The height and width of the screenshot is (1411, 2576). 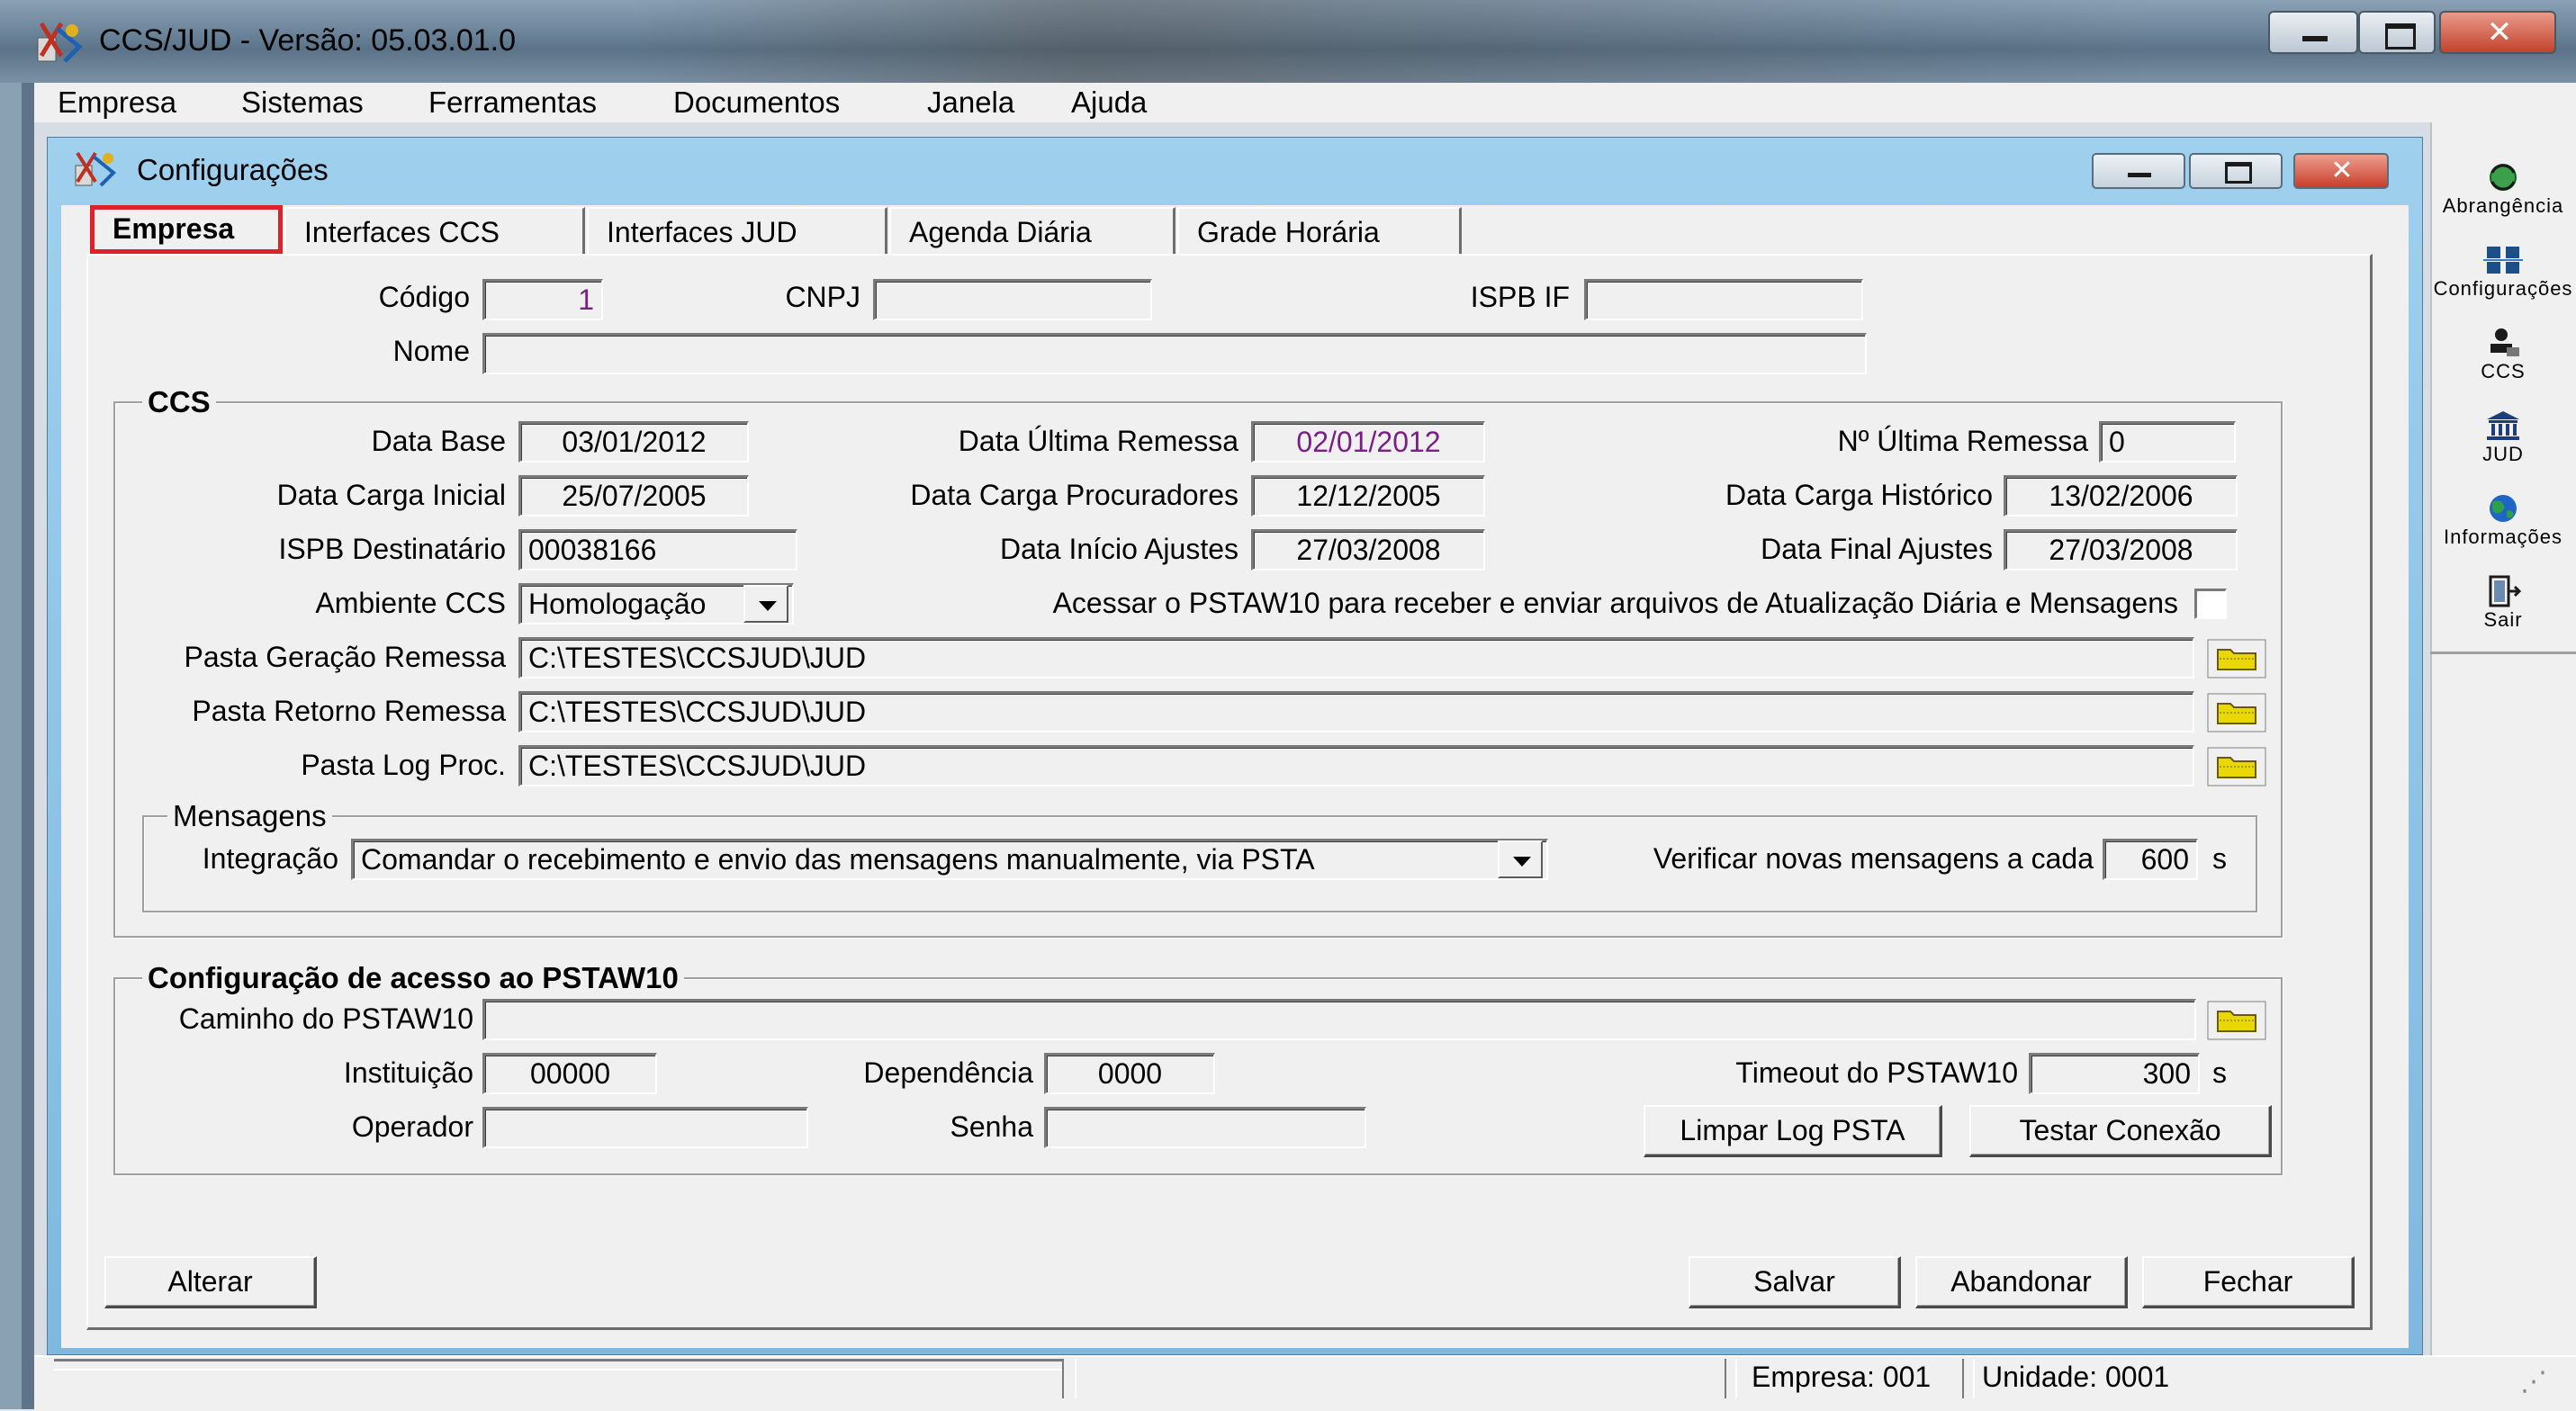 What do you see at coordinates (1174, 353) in the screenshot?
I see `nome-field` at bounding box center [1174, 353].